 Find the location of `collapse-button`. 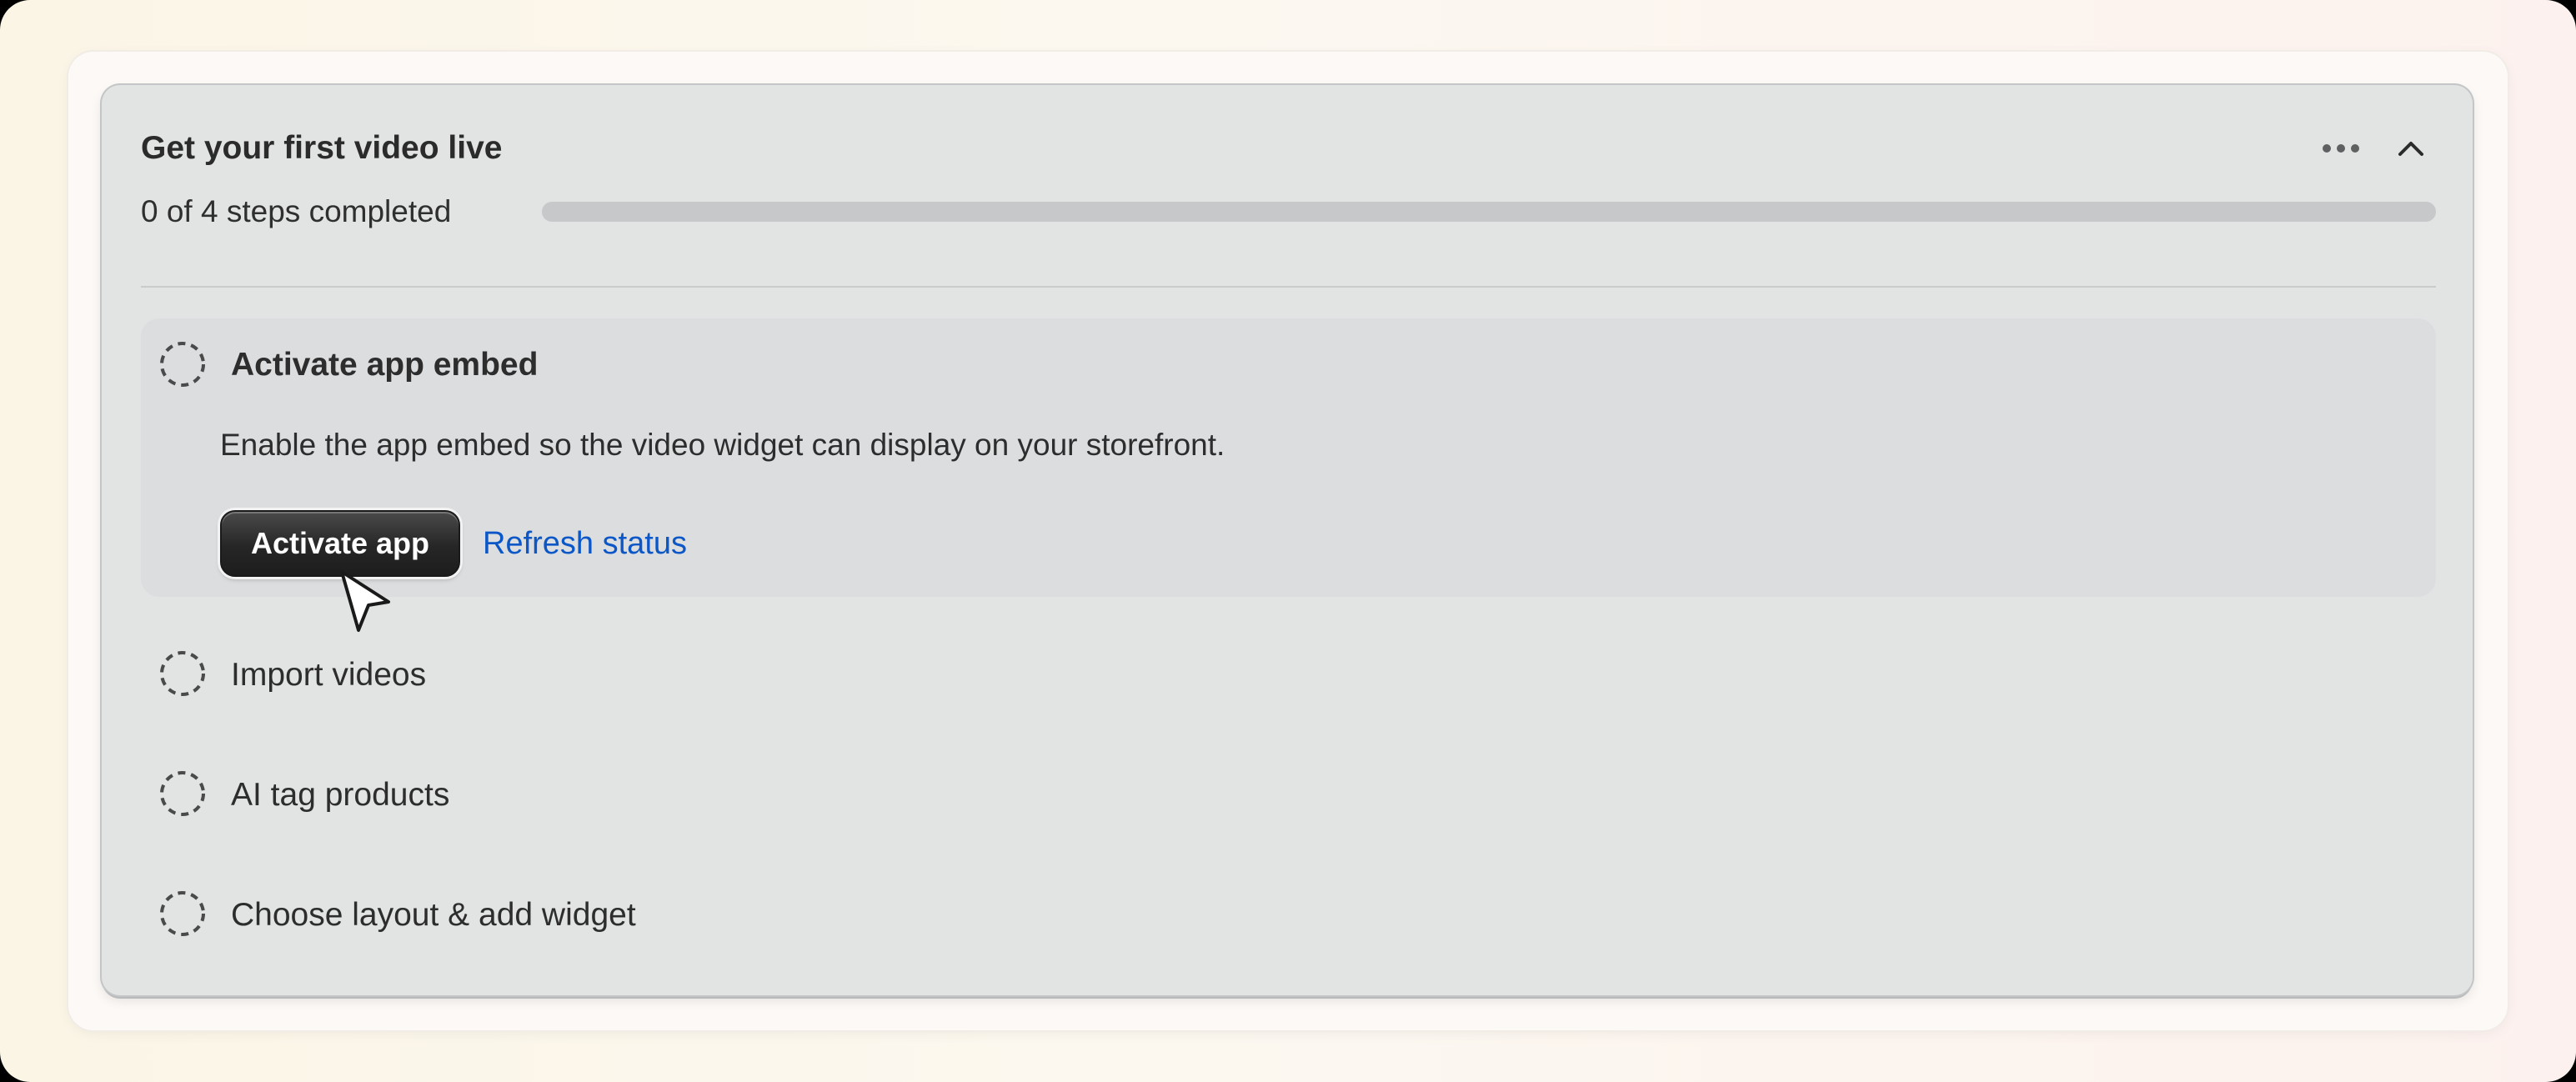

collapse-button is located at coordinates (2411, 148).